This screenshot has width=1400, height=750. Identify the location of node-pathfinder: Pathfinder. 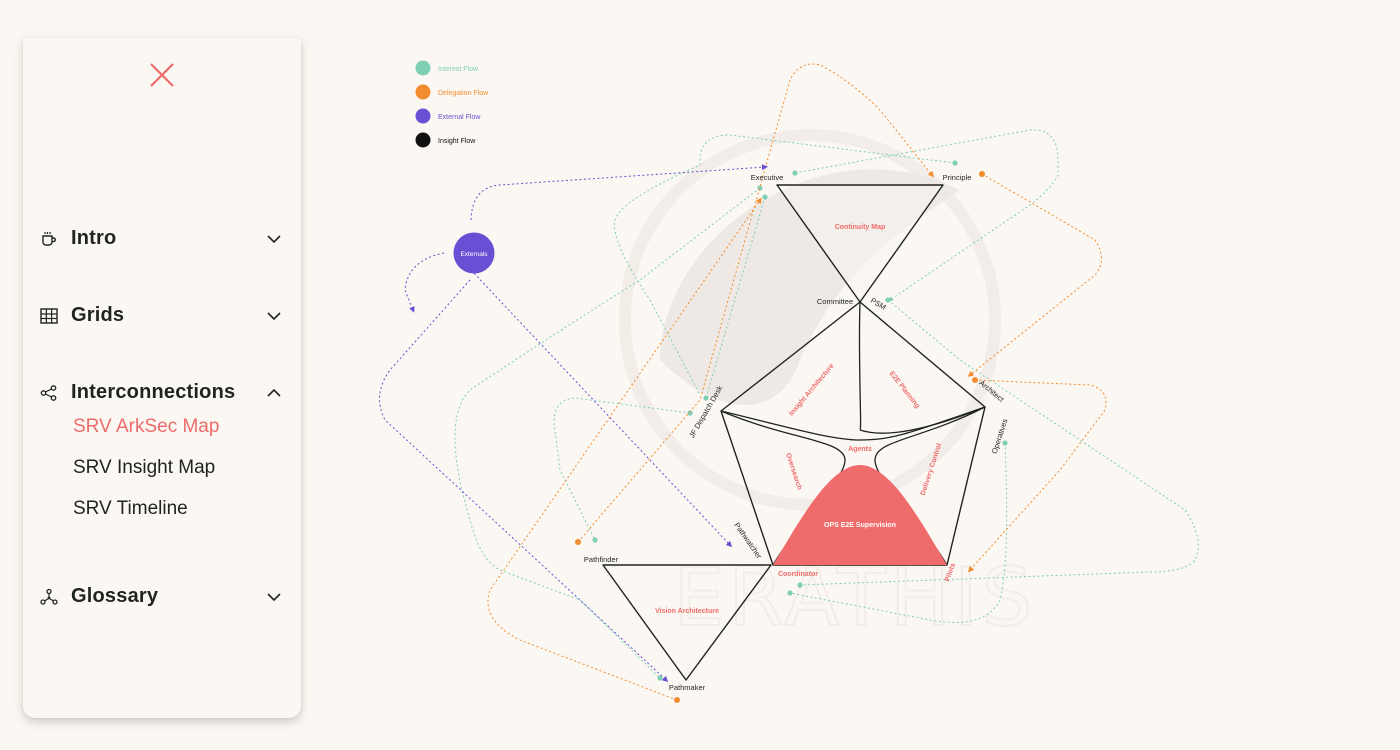
(601, 559).